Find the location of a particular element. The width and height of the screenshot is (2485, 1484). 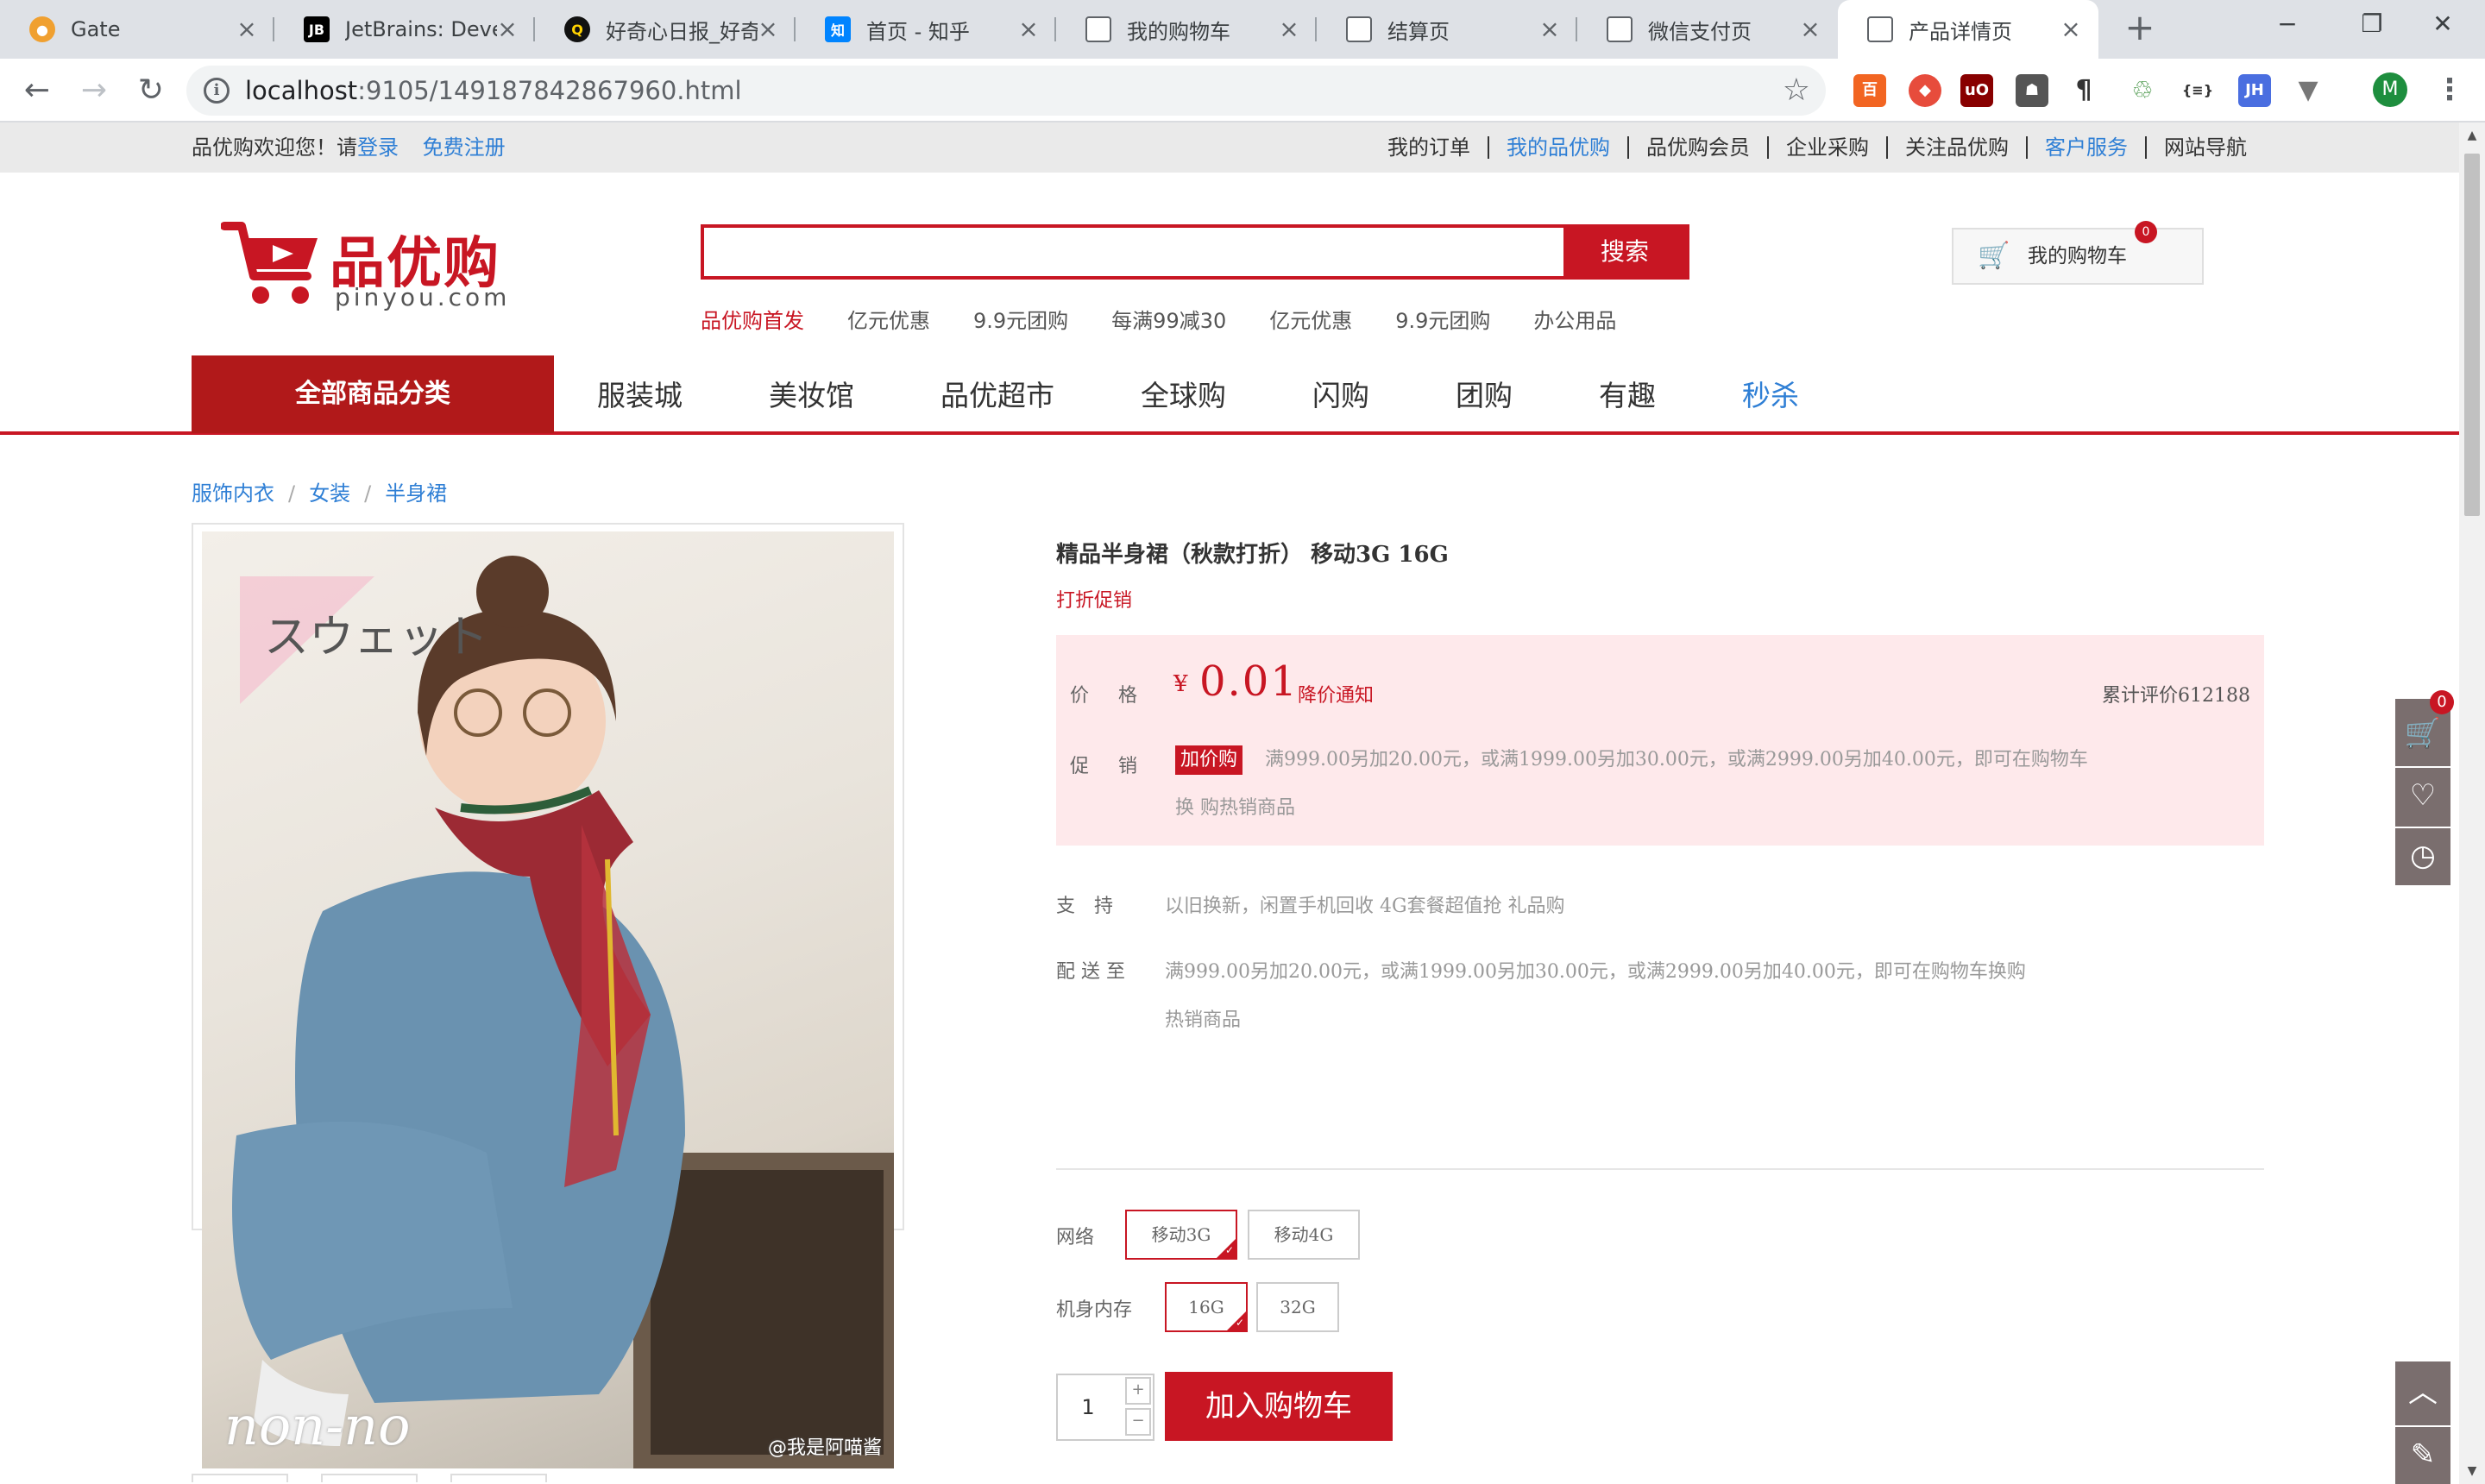

breadcrumb-item: 女装 is located at coordinates (329, 493).